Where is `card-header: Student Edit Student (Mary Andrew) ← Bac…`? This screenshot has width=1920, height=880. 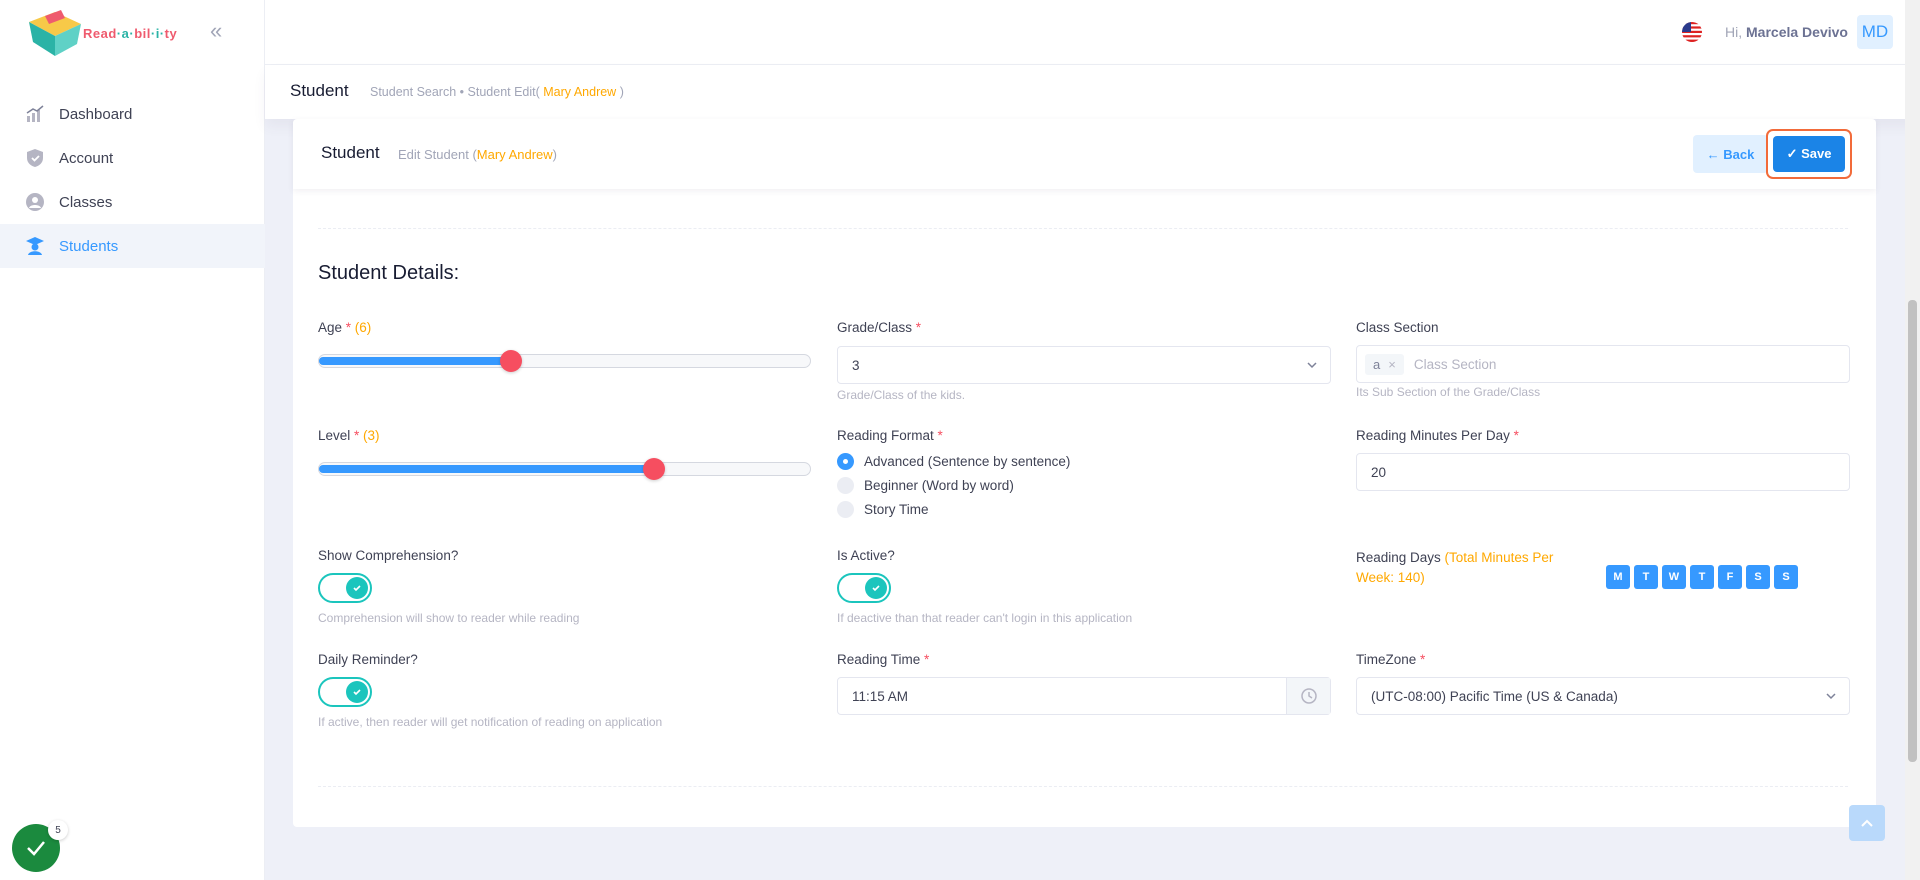
card-header: Student Edit Student (Mary Andrew) ← Bac… is located at coordinates (1084, 154).